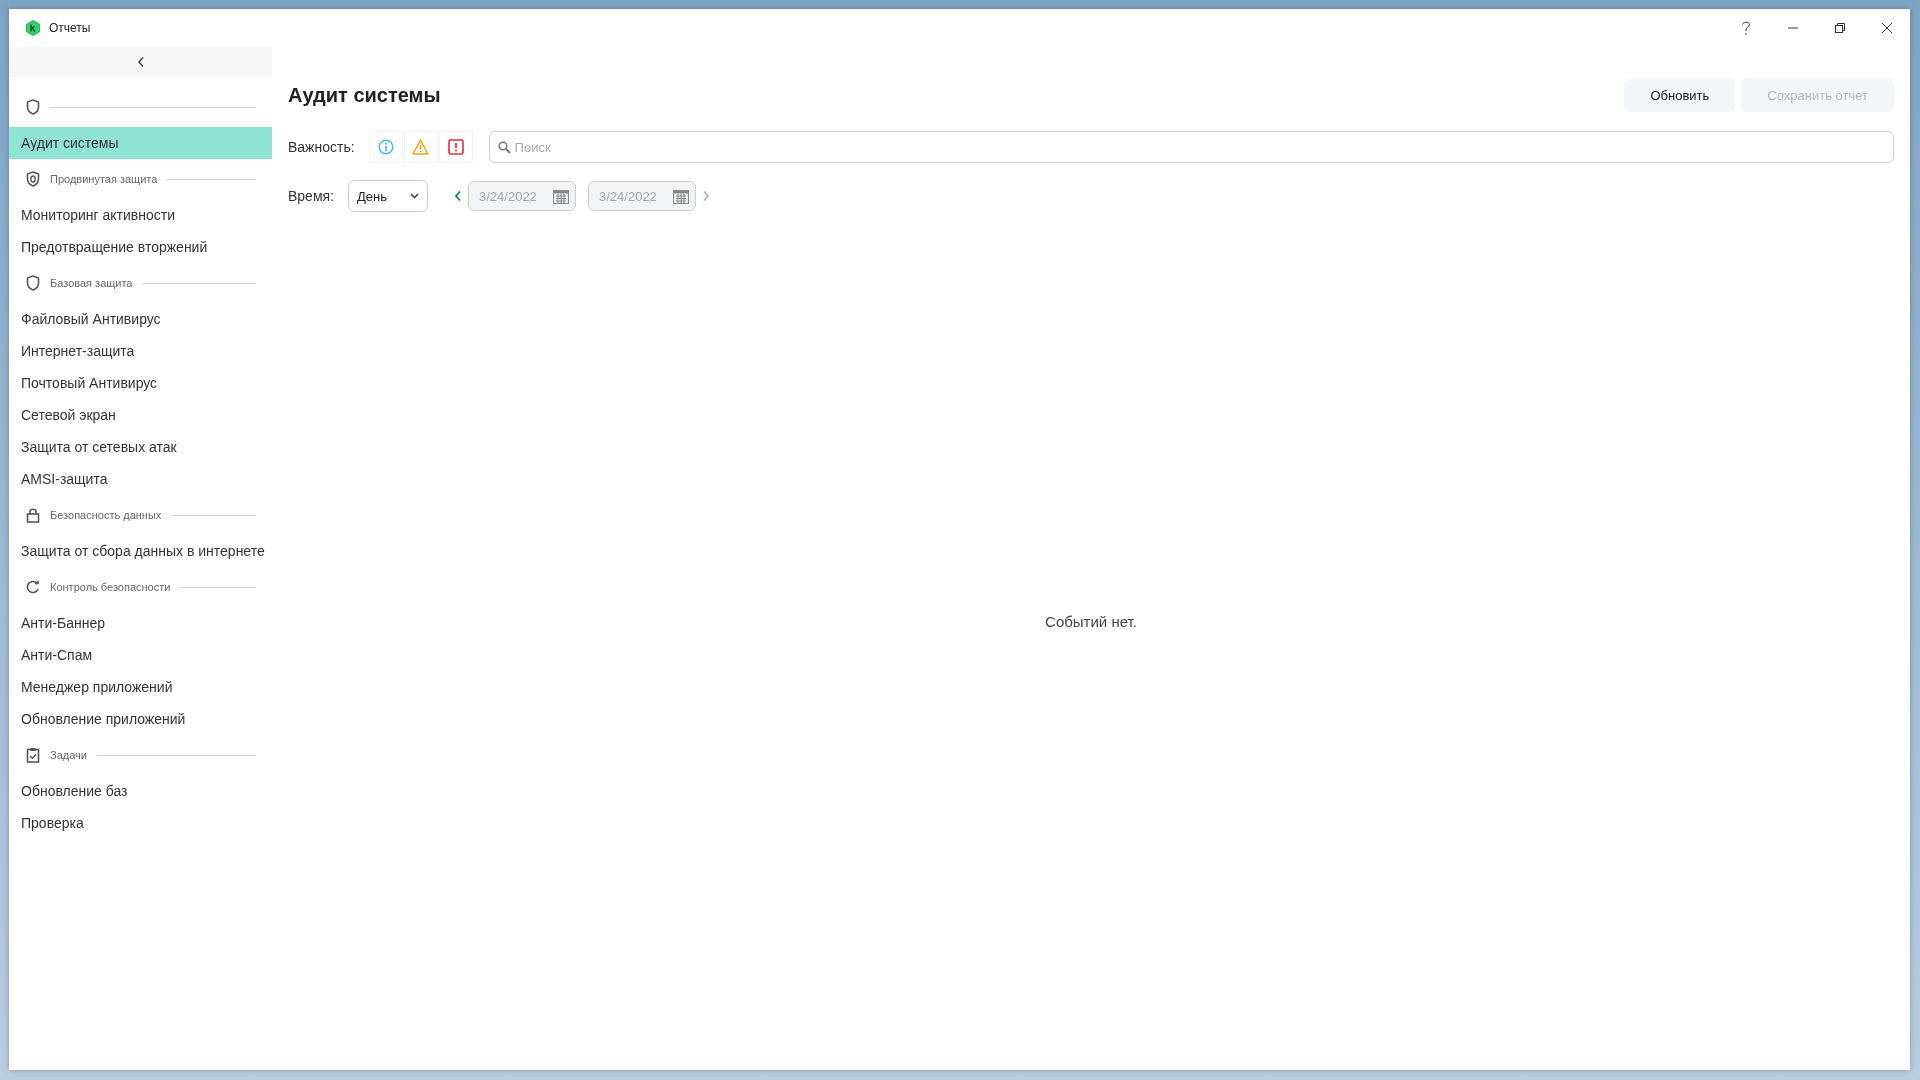 This screenshot has width=1920, height=1080. Describe the element at coordinates (311, 196) in the screenshot. I see `time-label: Время:` at that location.